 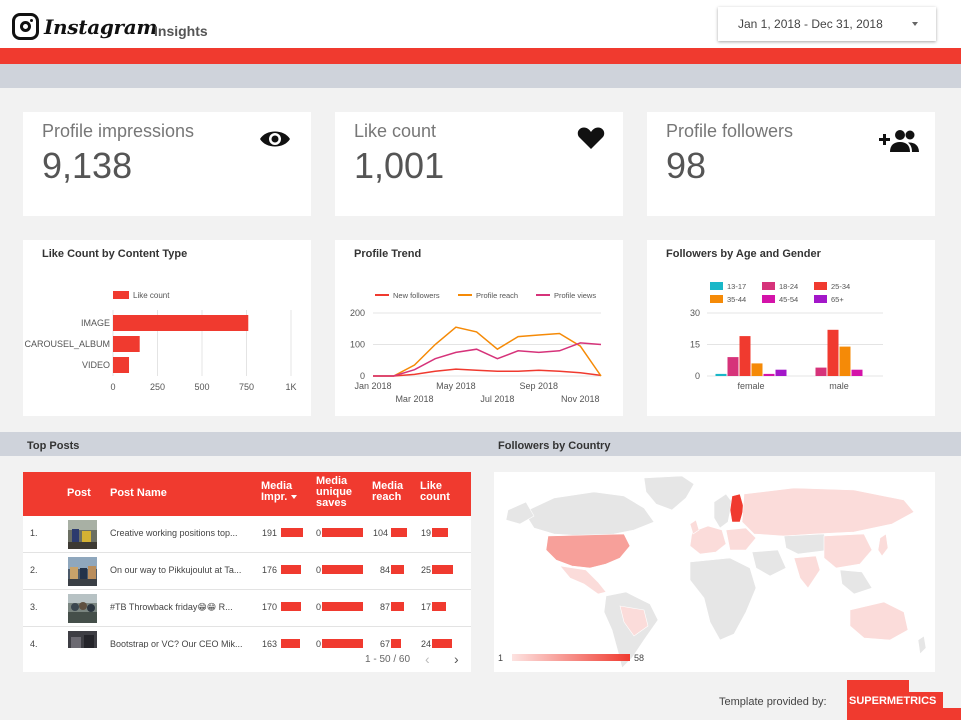 What do you see at coordinates (639, 658) in the screenshot?
I see `map-legend-max: 58` at bounding box center [639, 658].